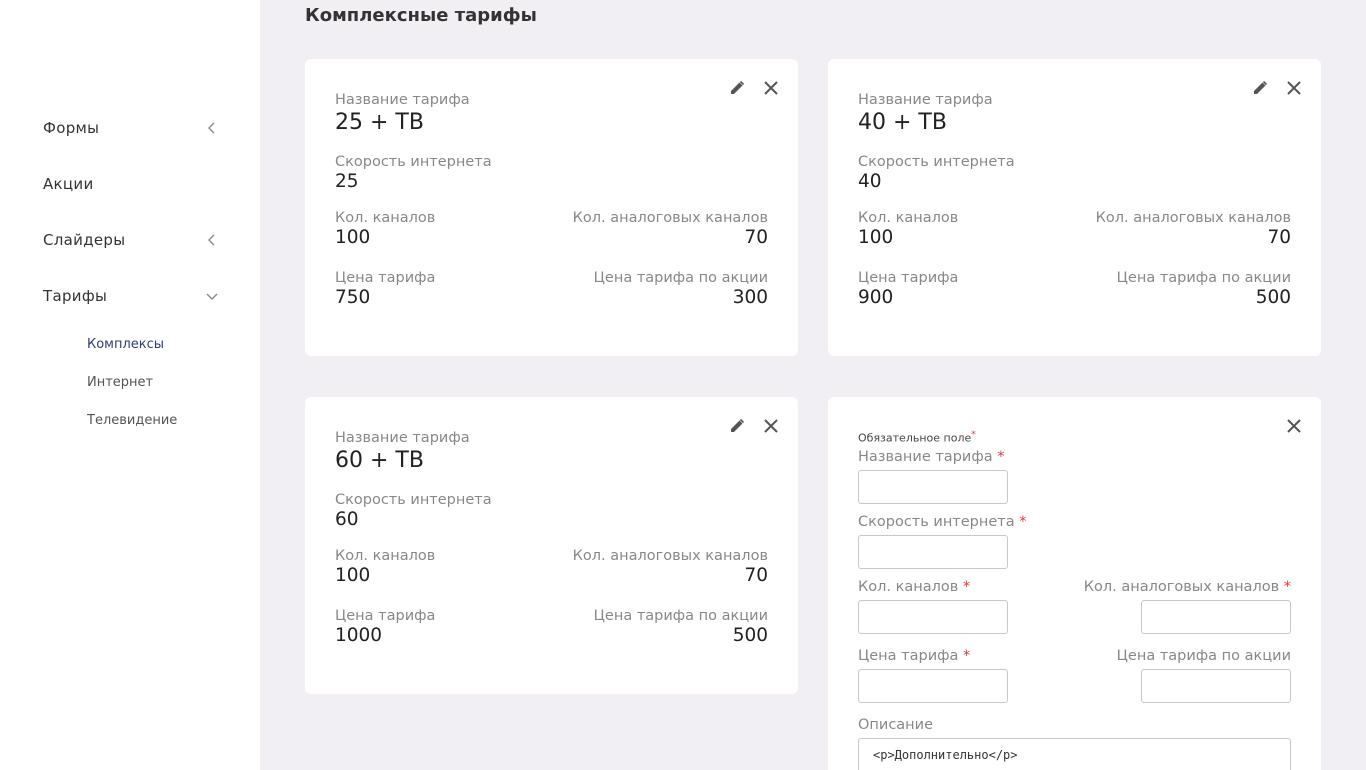 The image size is (1366, 770). I want to click on field-promo: Цена тарифа по акции 300, so click(681, 289).